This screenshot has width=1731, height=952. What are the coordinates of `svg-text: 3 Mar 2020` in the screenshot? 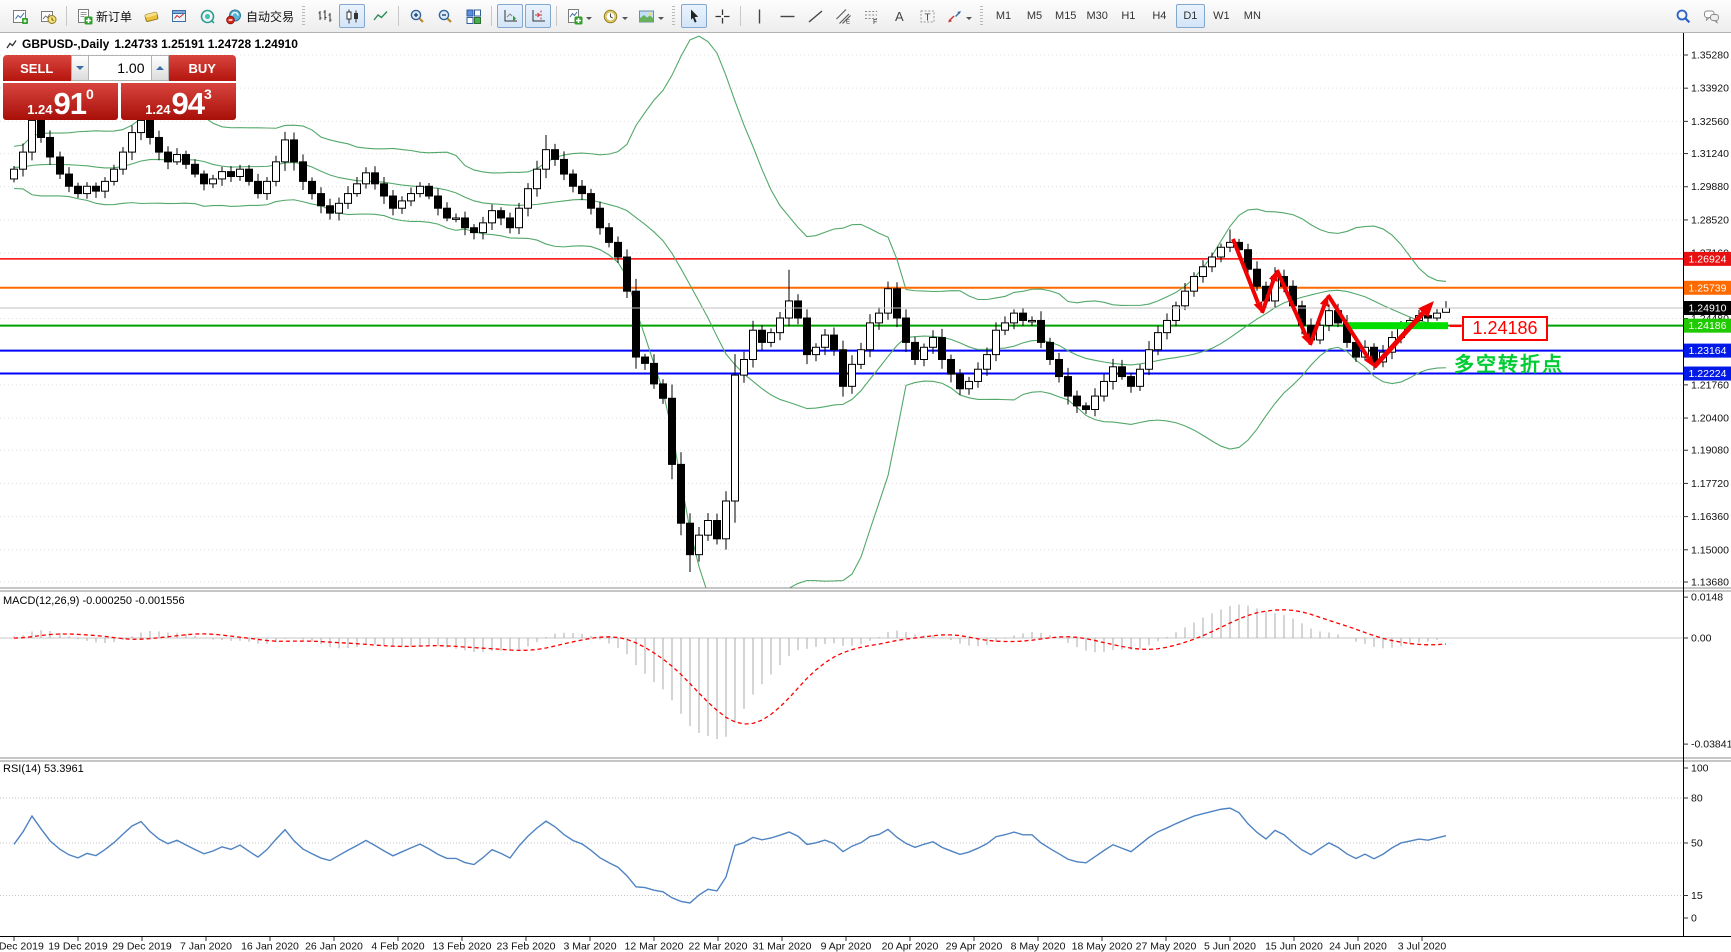 It's located at (589, 946).